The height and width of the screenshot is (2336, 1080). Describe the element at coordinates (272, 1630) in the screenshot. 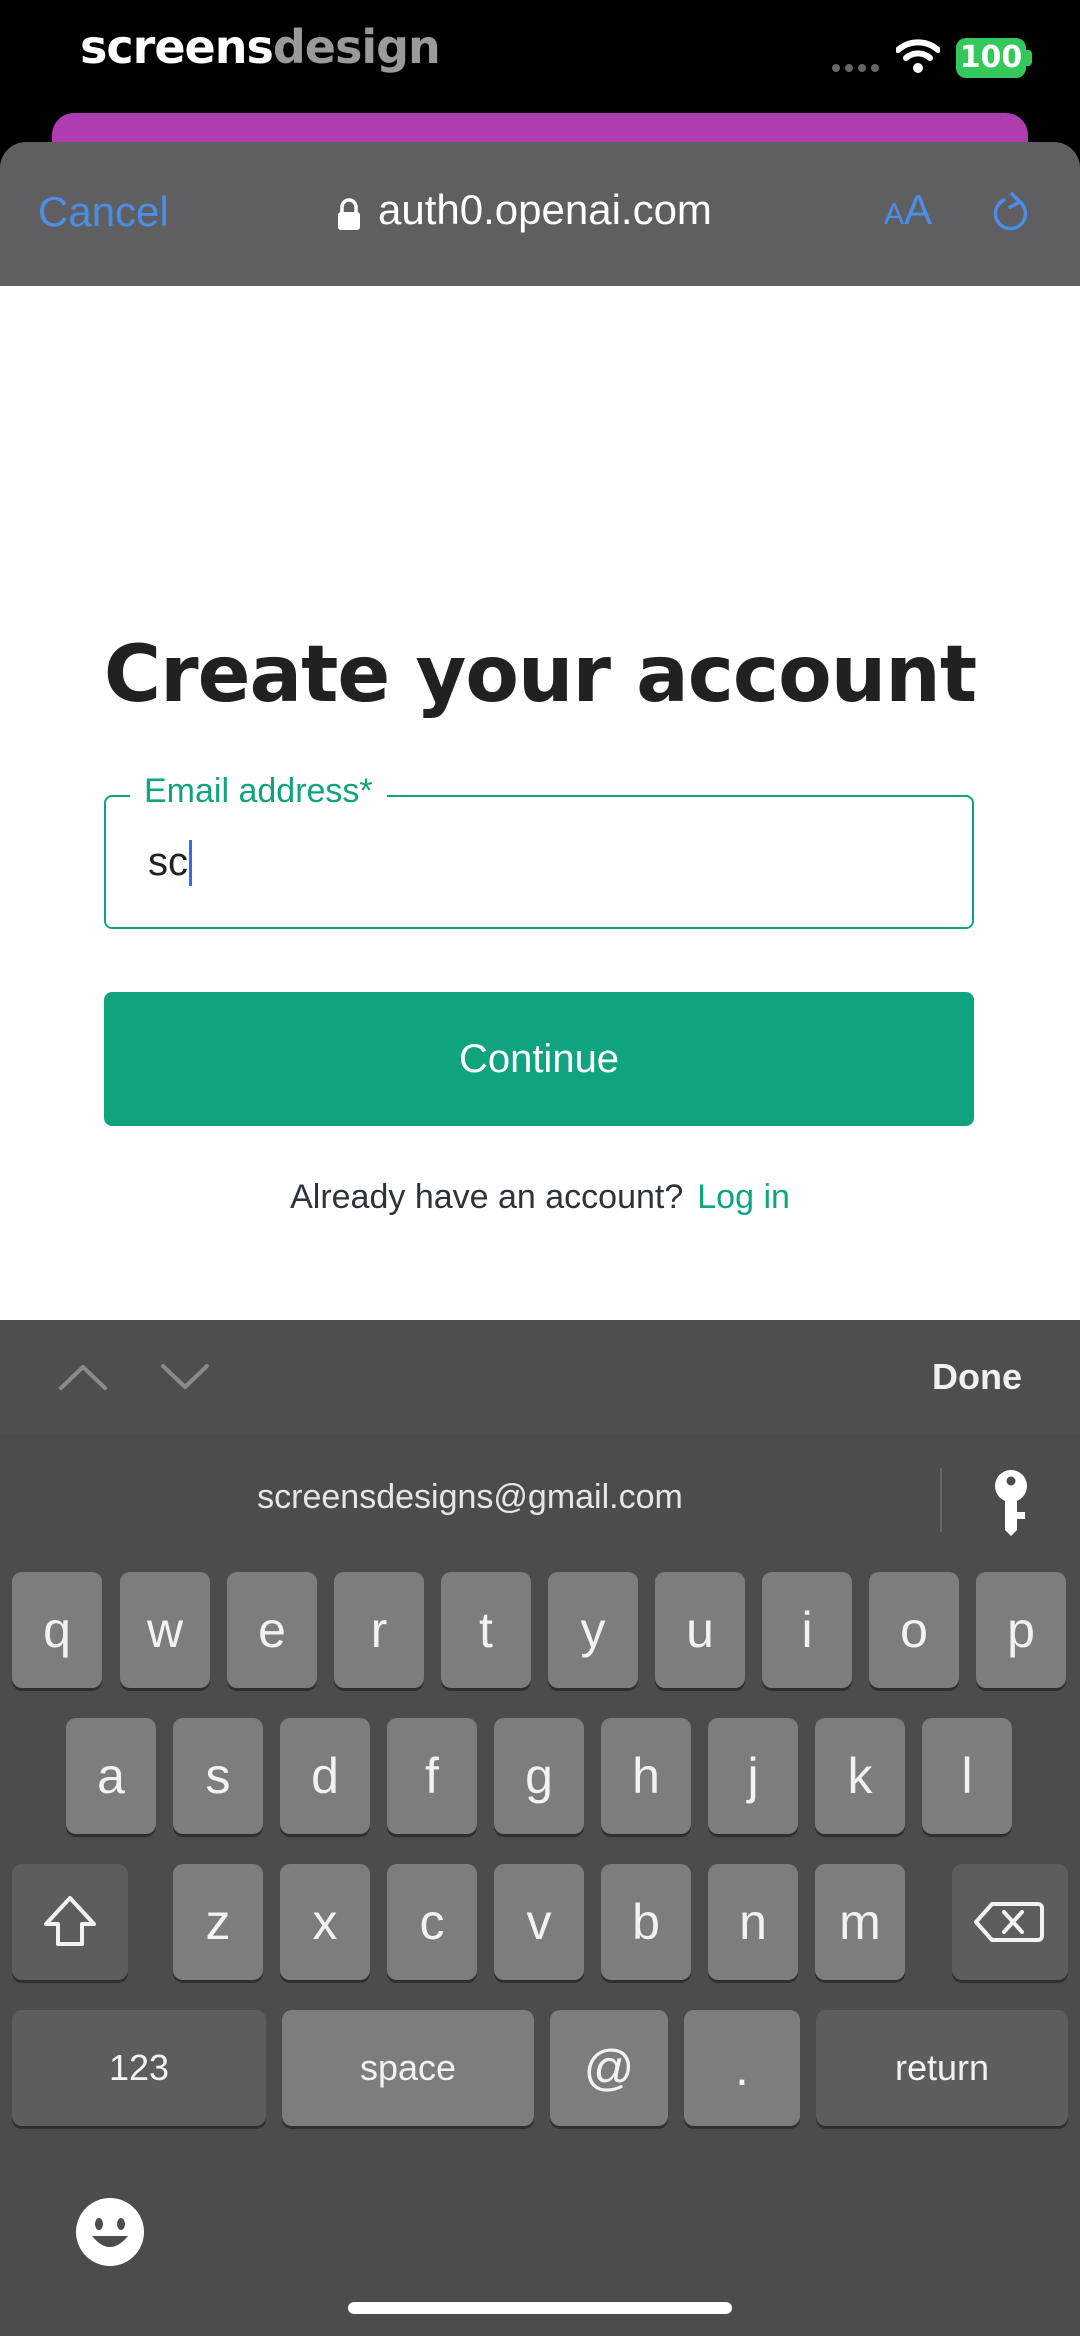

I see `key-e: e` at that location.